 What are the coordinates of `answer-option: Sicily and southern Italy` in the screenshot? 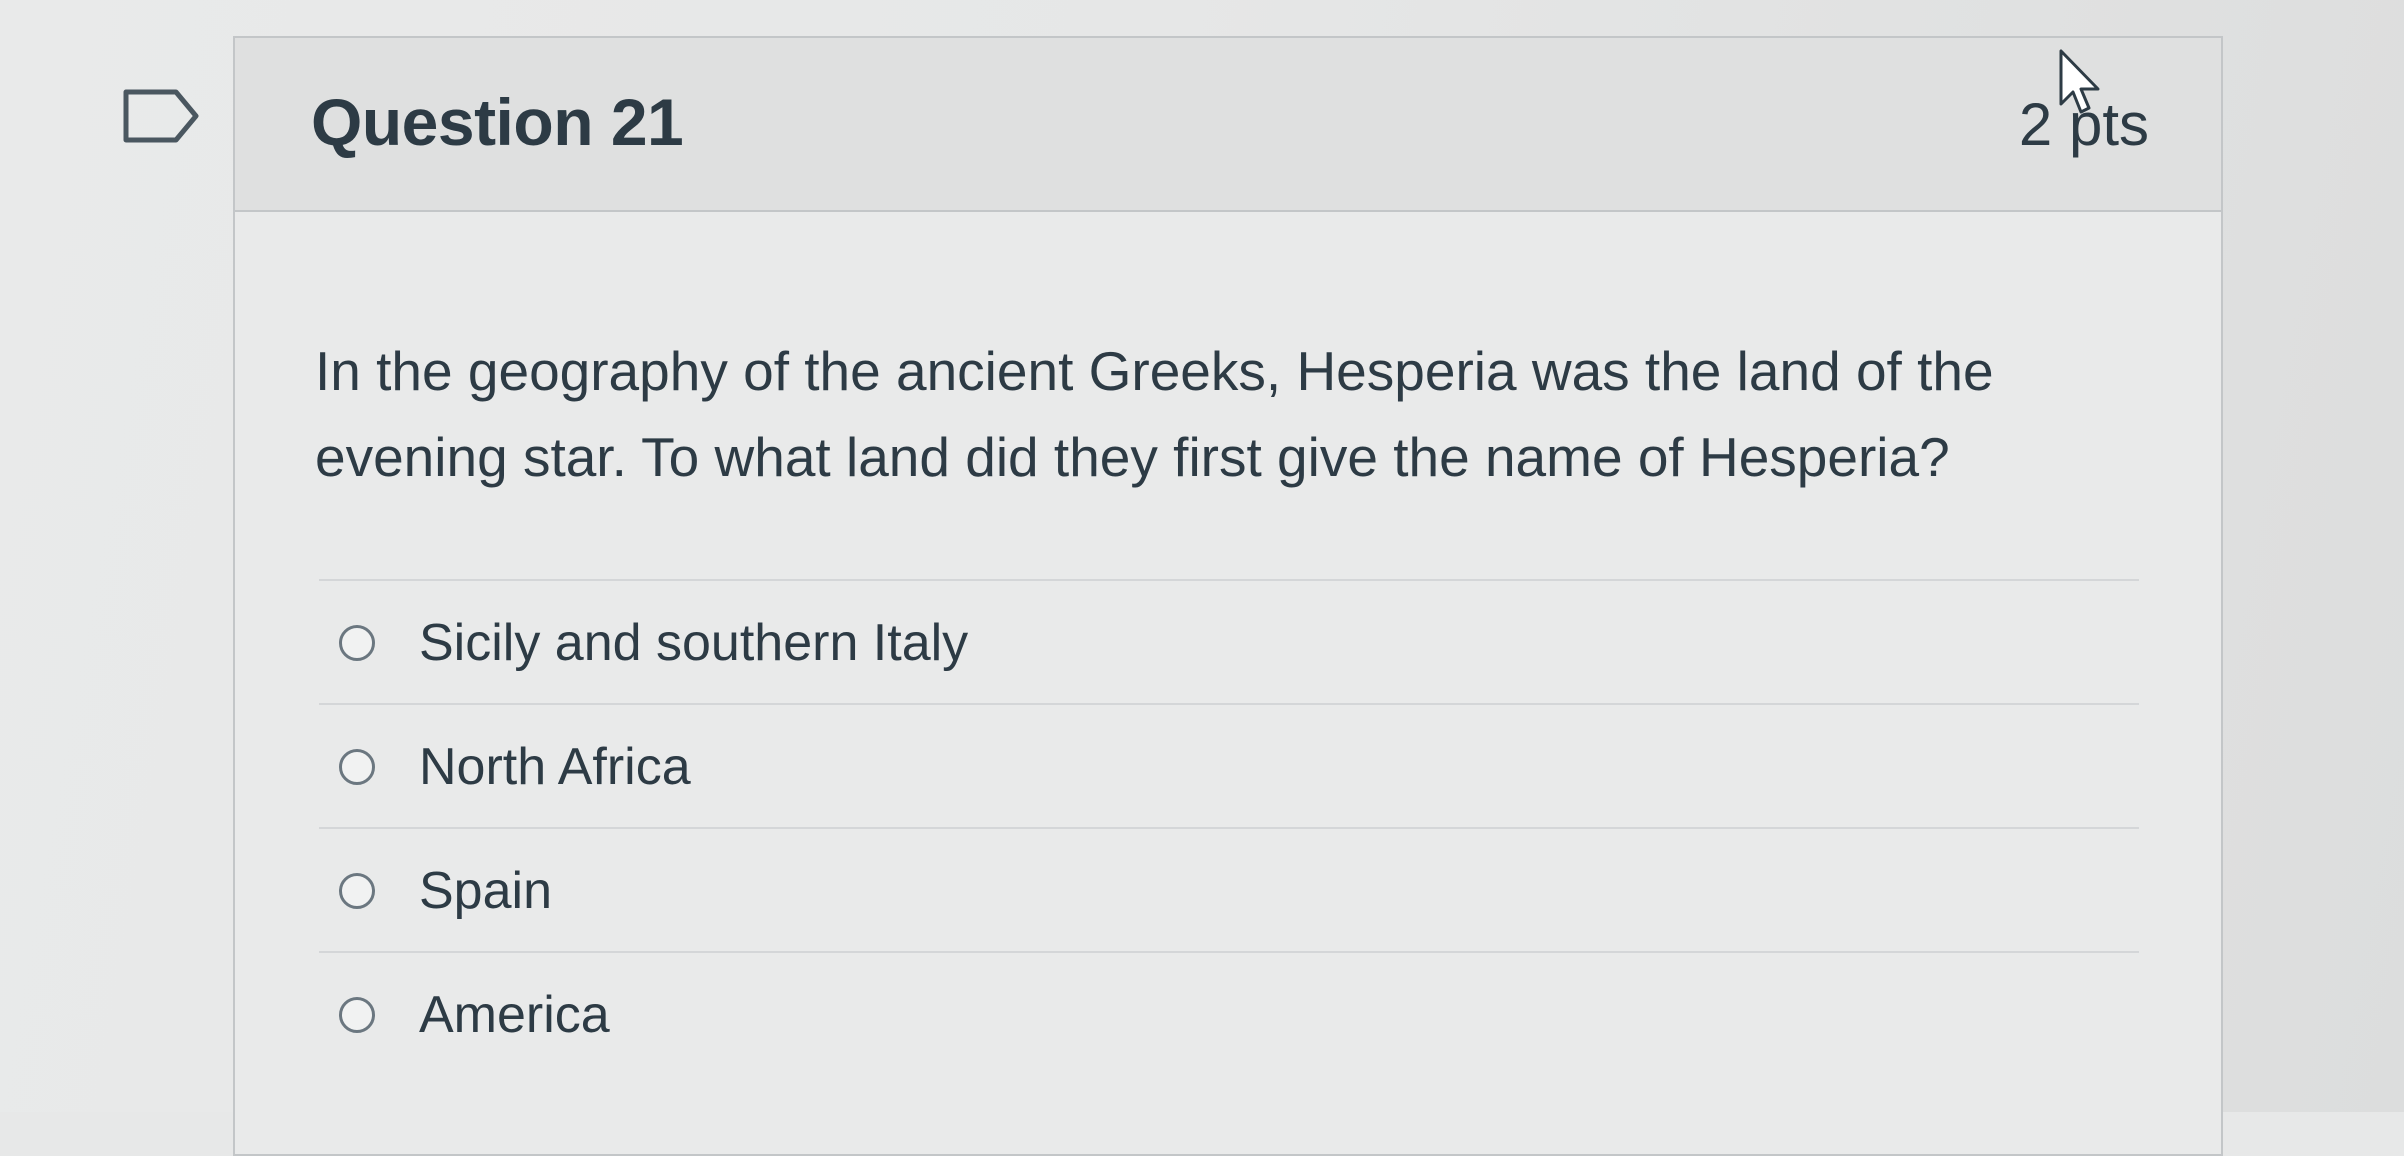 It's located at (1229, 643).